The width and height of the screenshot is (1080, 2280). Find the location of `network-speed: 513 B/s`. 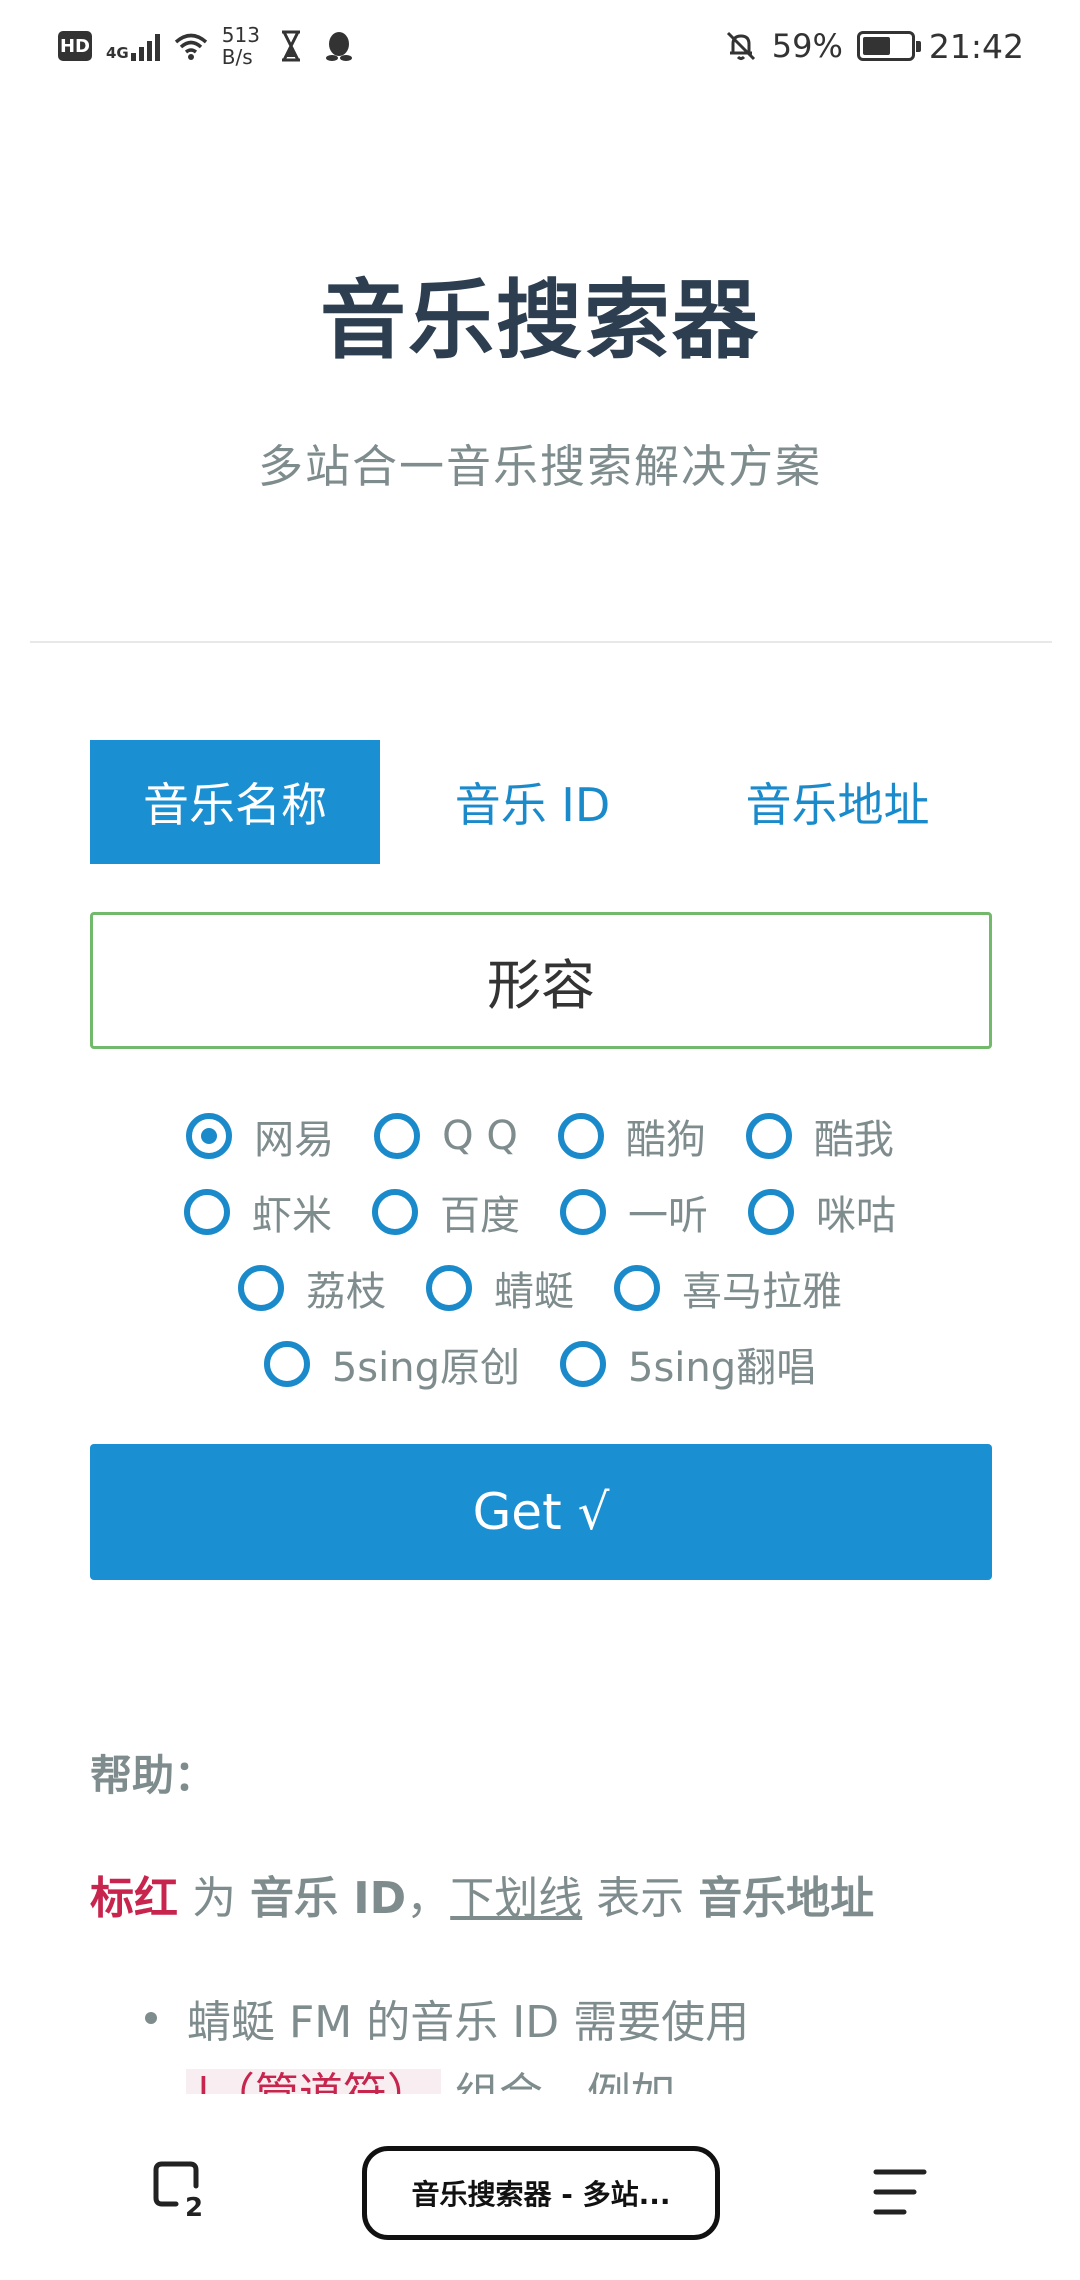

network-speed: 513 B/s is located at coordinates (241, 46).